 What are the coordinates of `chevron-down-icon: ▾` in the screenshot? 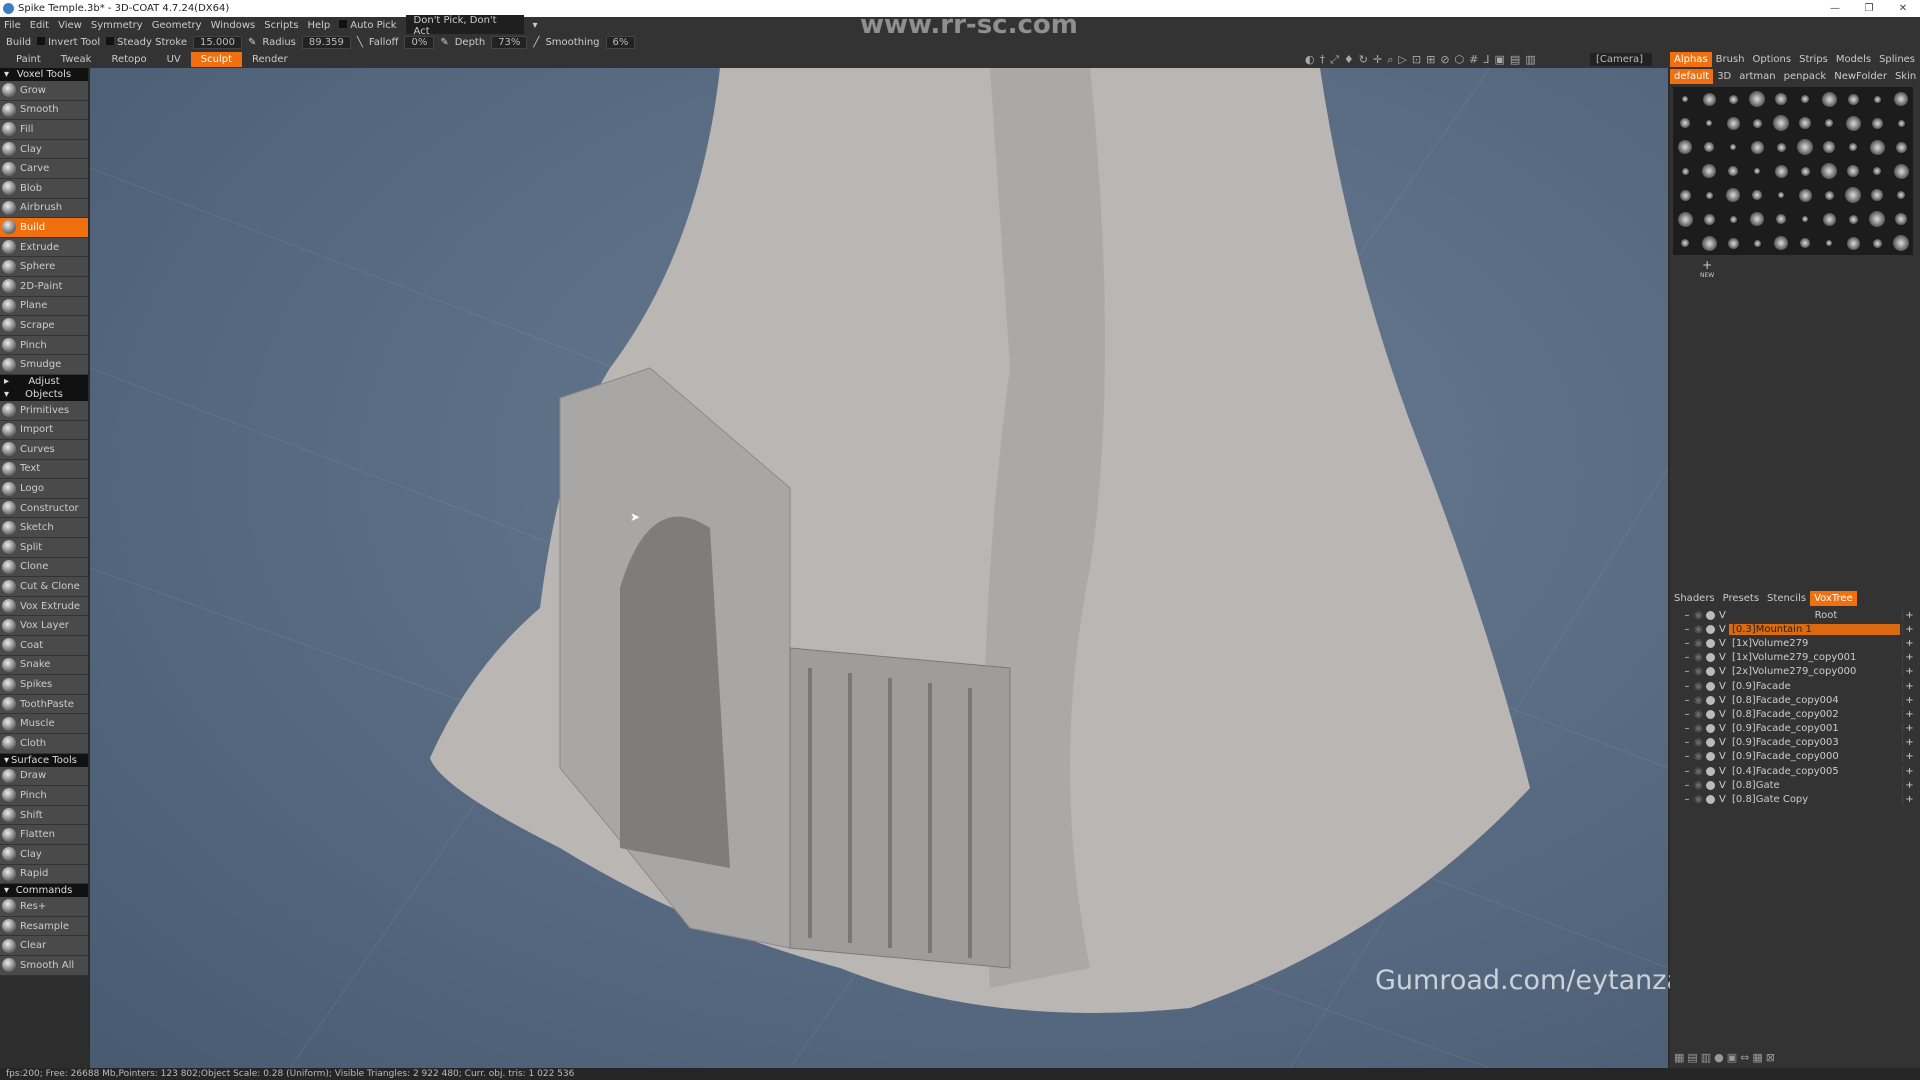 It's located at (535, 25).